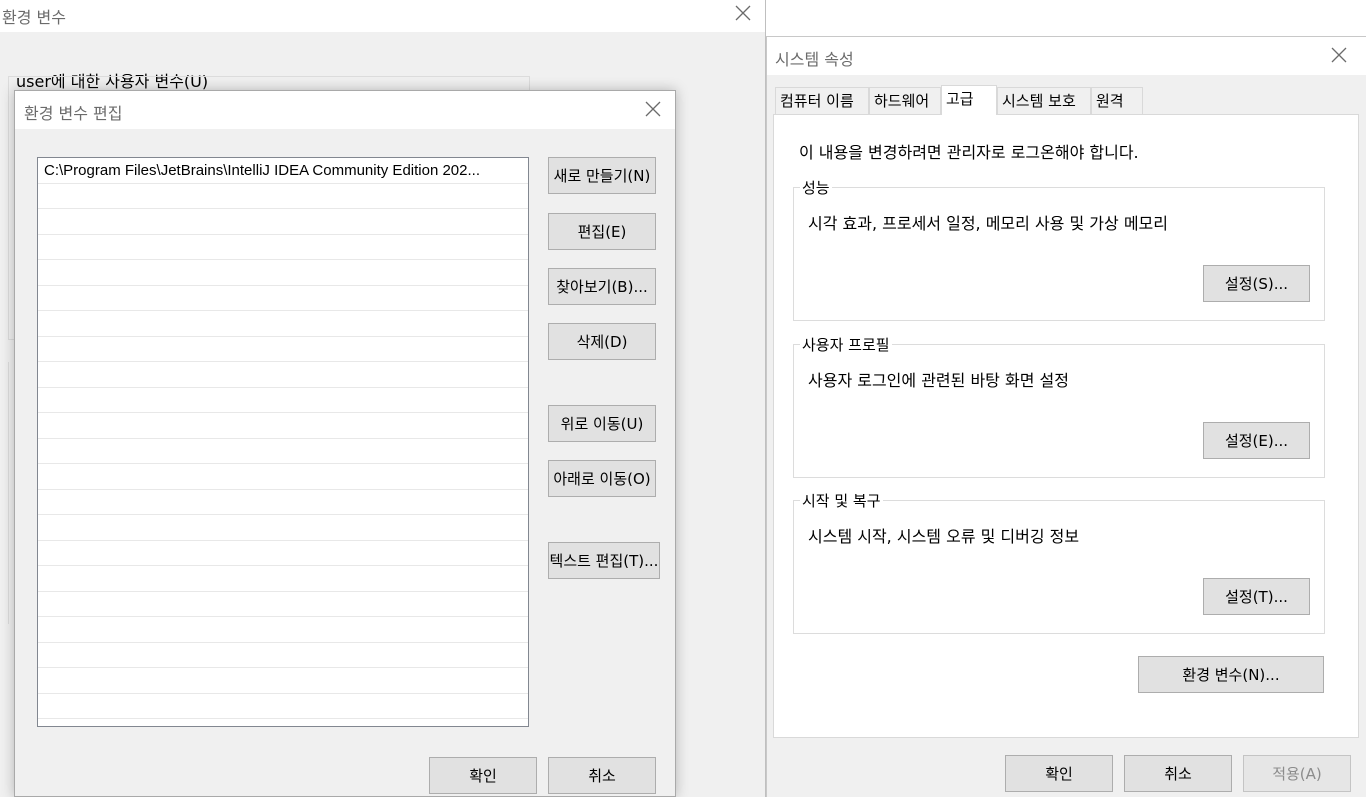 The image size is (1366, 797). I want to click on move-down-button: 아래로 이동(O), so click(602, 478).